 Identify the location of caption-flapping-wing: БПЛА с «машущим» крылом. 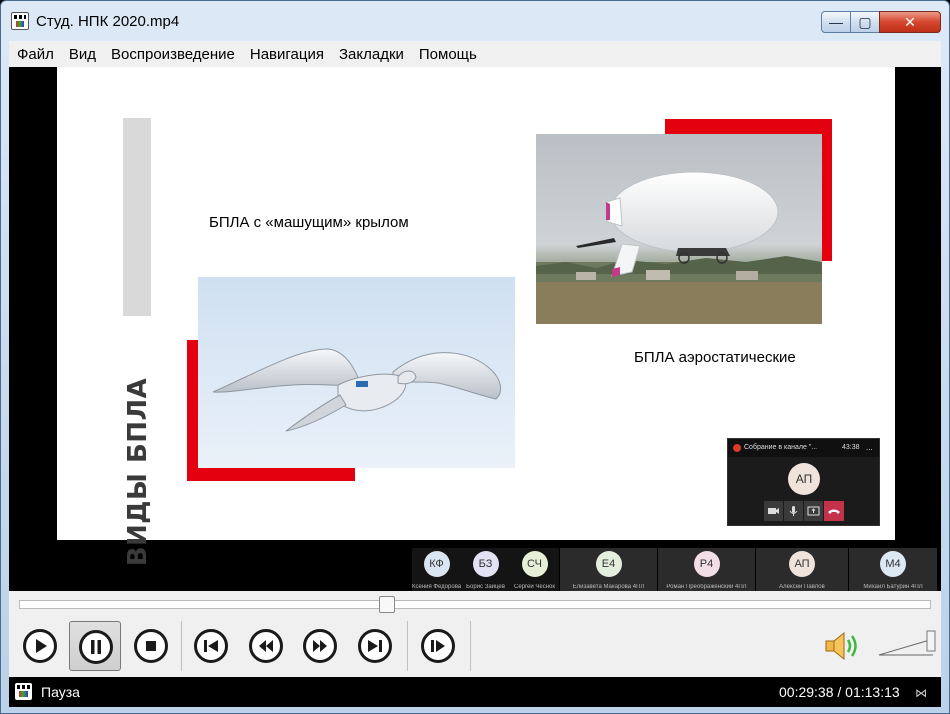
(309, 222).